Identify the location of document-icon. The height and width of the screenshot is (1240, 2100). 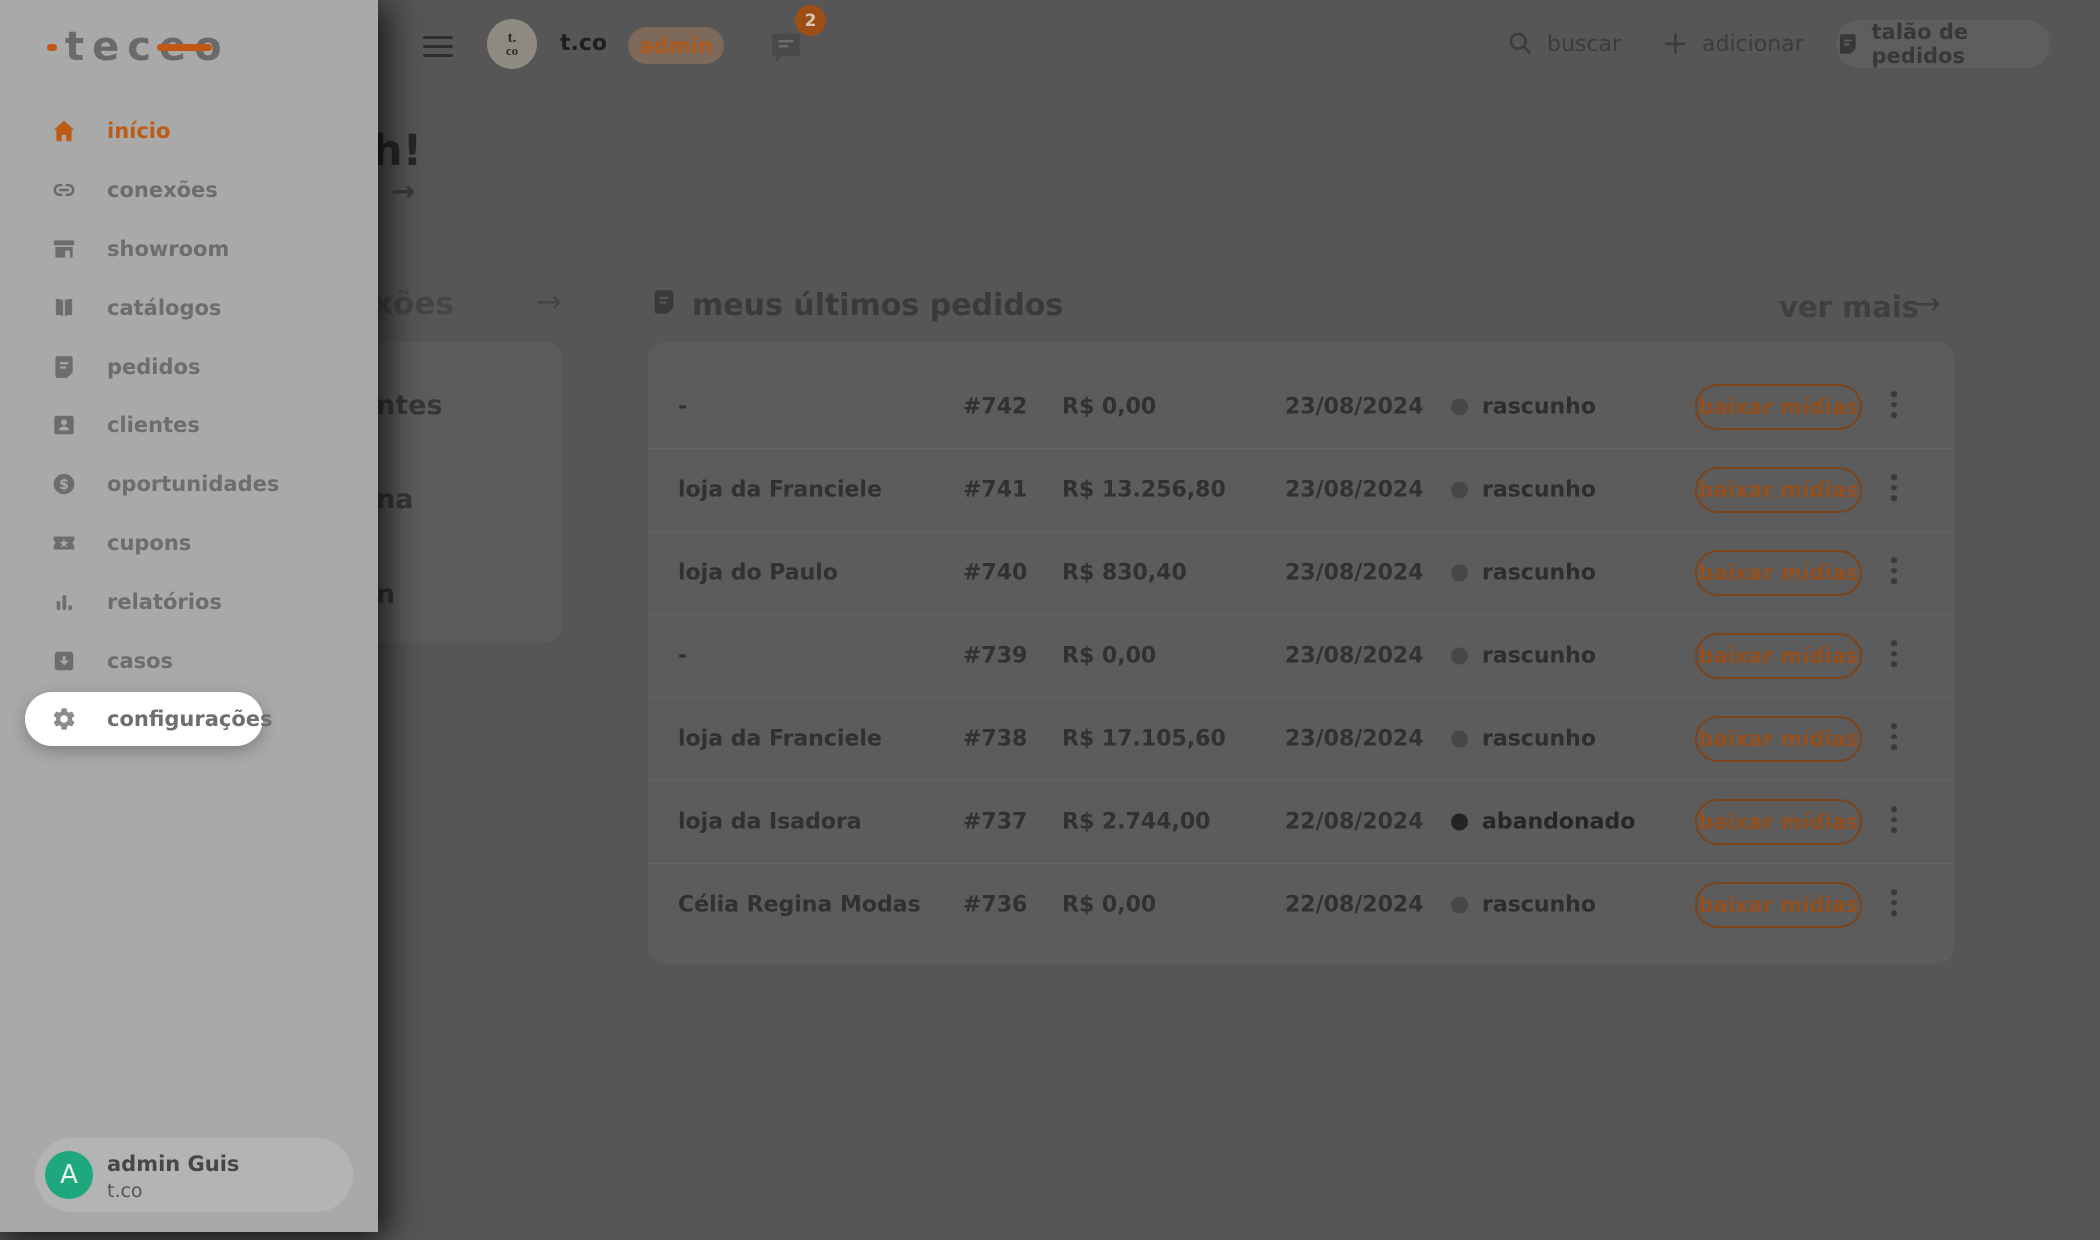
(64, 366).